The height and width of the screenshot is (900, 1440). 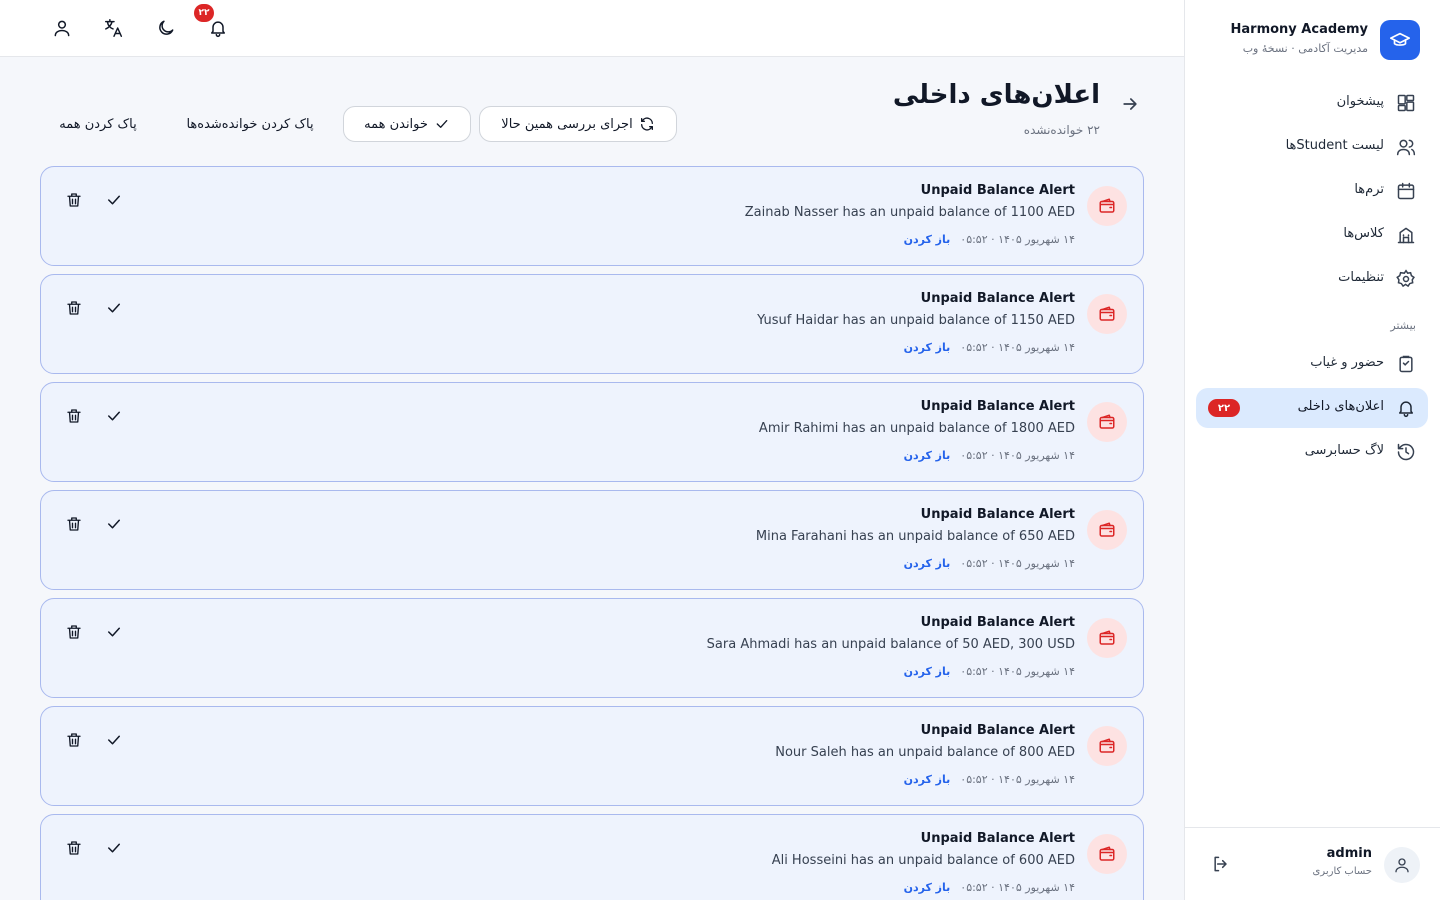 What do you see at coordinates (1406, 235) in the screenshot?
I see `building-icon` at bounding box center [1406, 235].